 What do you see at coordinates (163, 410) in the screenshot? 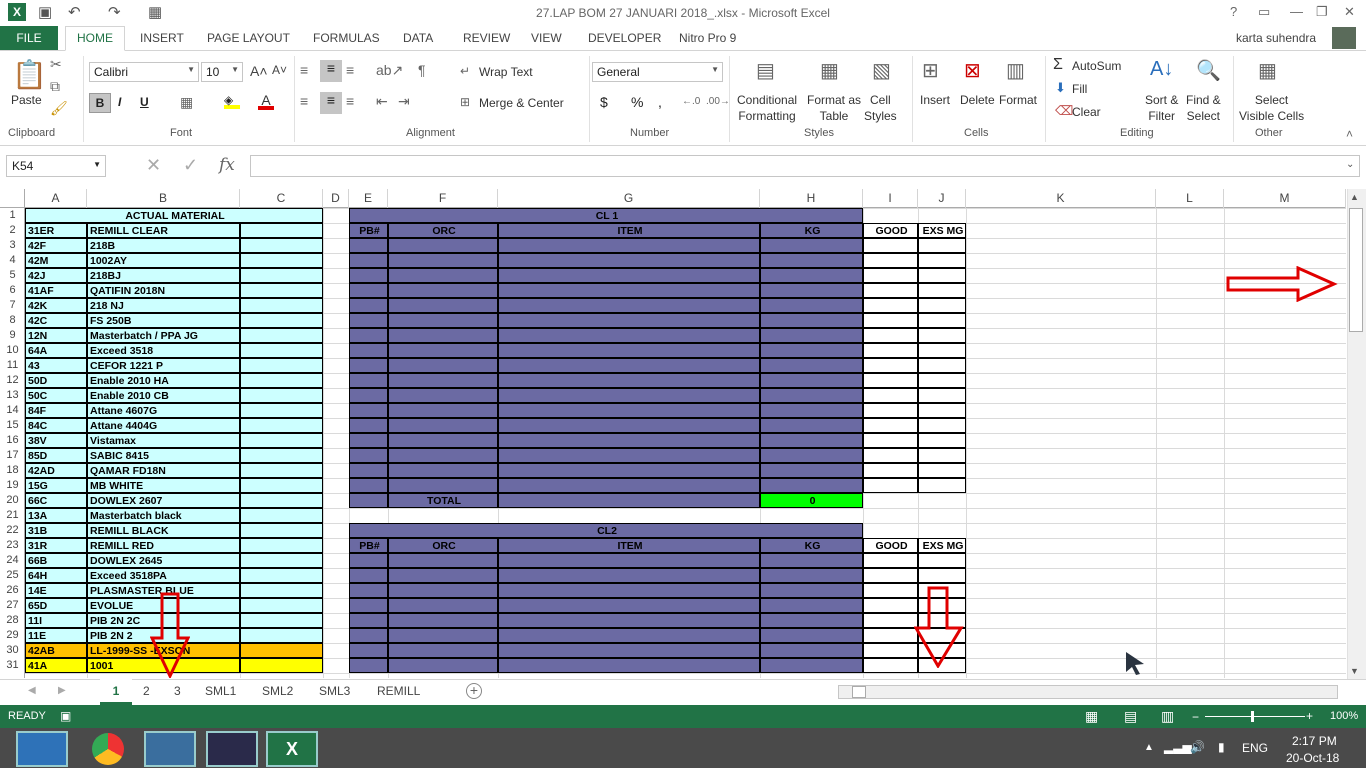
I see `material-name-cell: Attane 4607G` at bounding box center [163, 410].